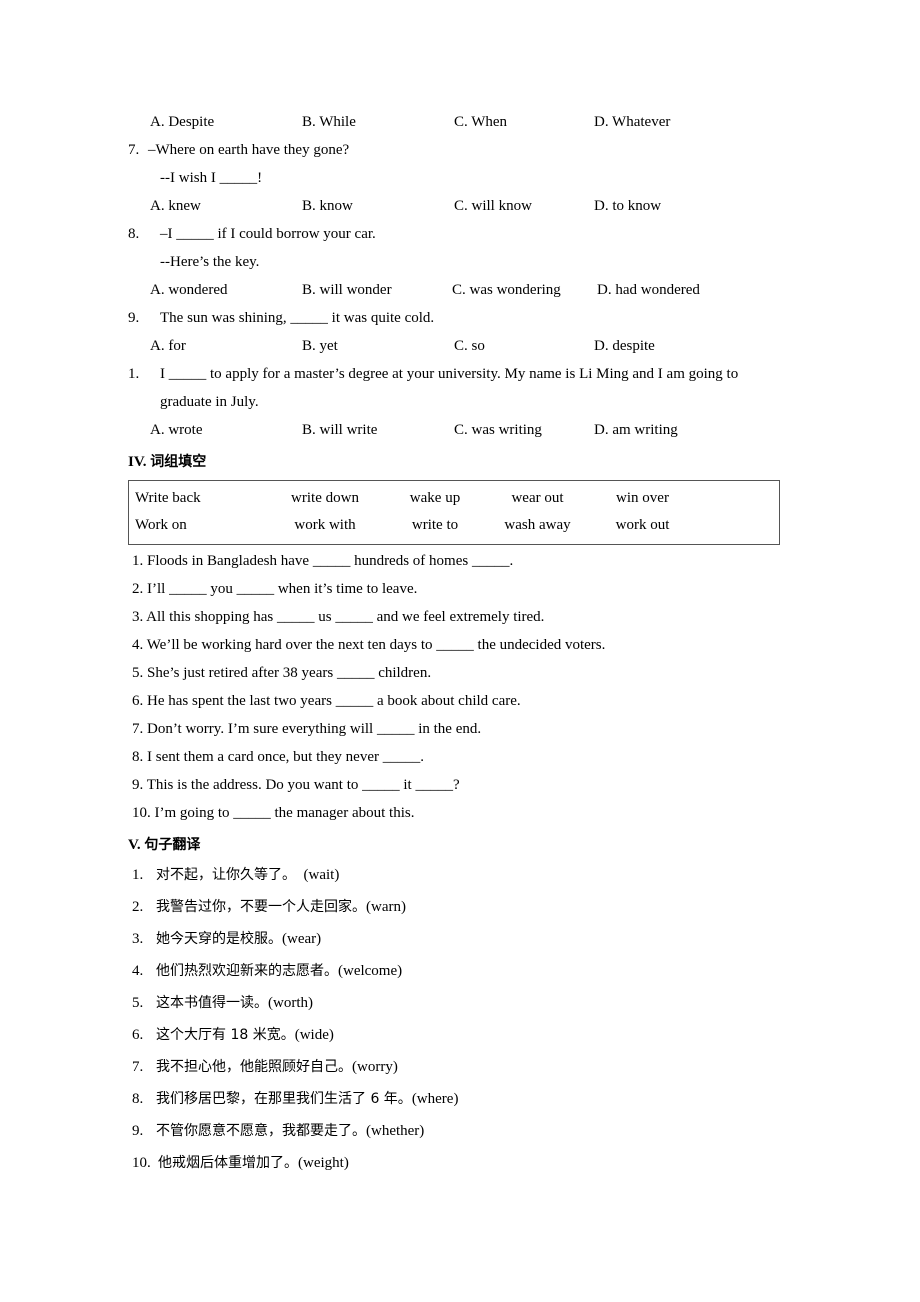 This screenshot has height=1302, width=920. I want to click on item-number: 2., so click(138, 907).